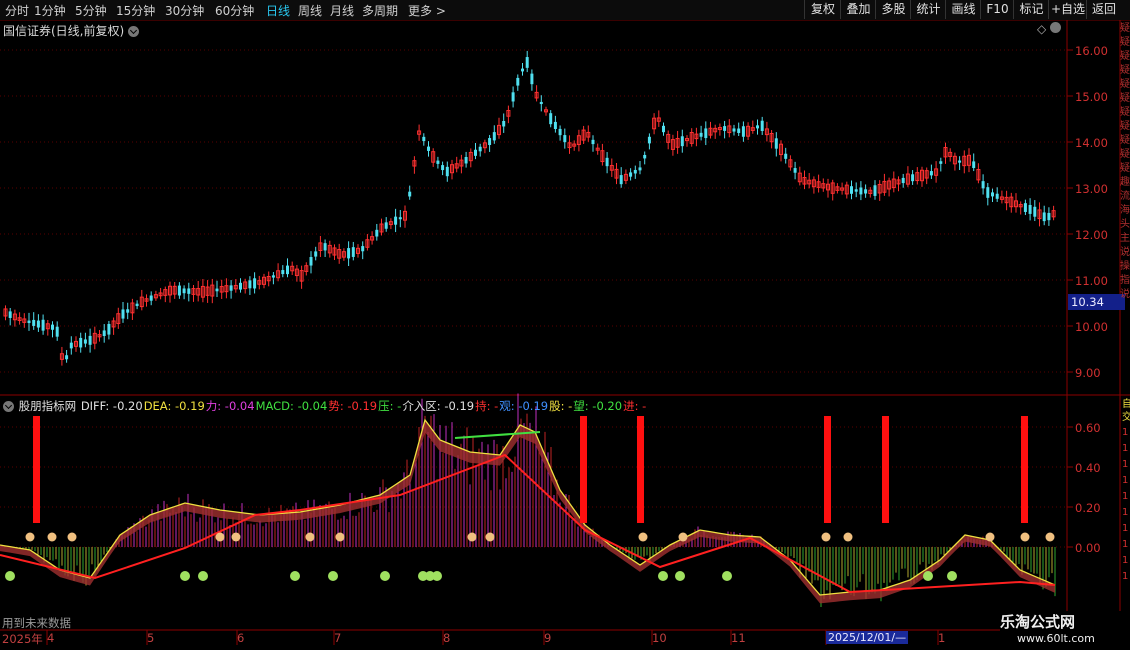  Describe the element at coordinates (71, 30) in the screenshot. I see `chart-title: 国信证券(日线,前复权)` at that location.